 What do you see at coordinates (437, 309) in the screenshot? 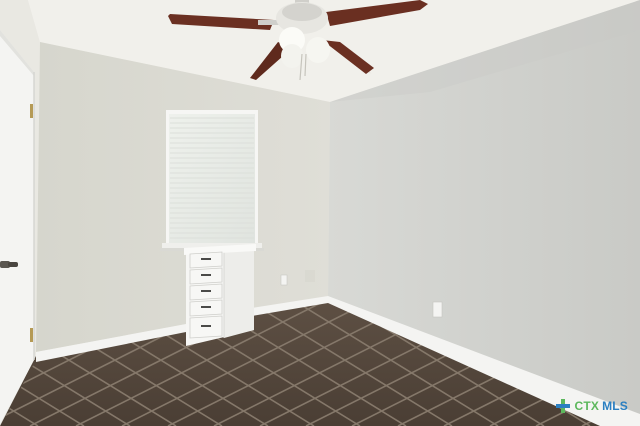
I see `wall-outlet-right` at bounding box center [437, 309].